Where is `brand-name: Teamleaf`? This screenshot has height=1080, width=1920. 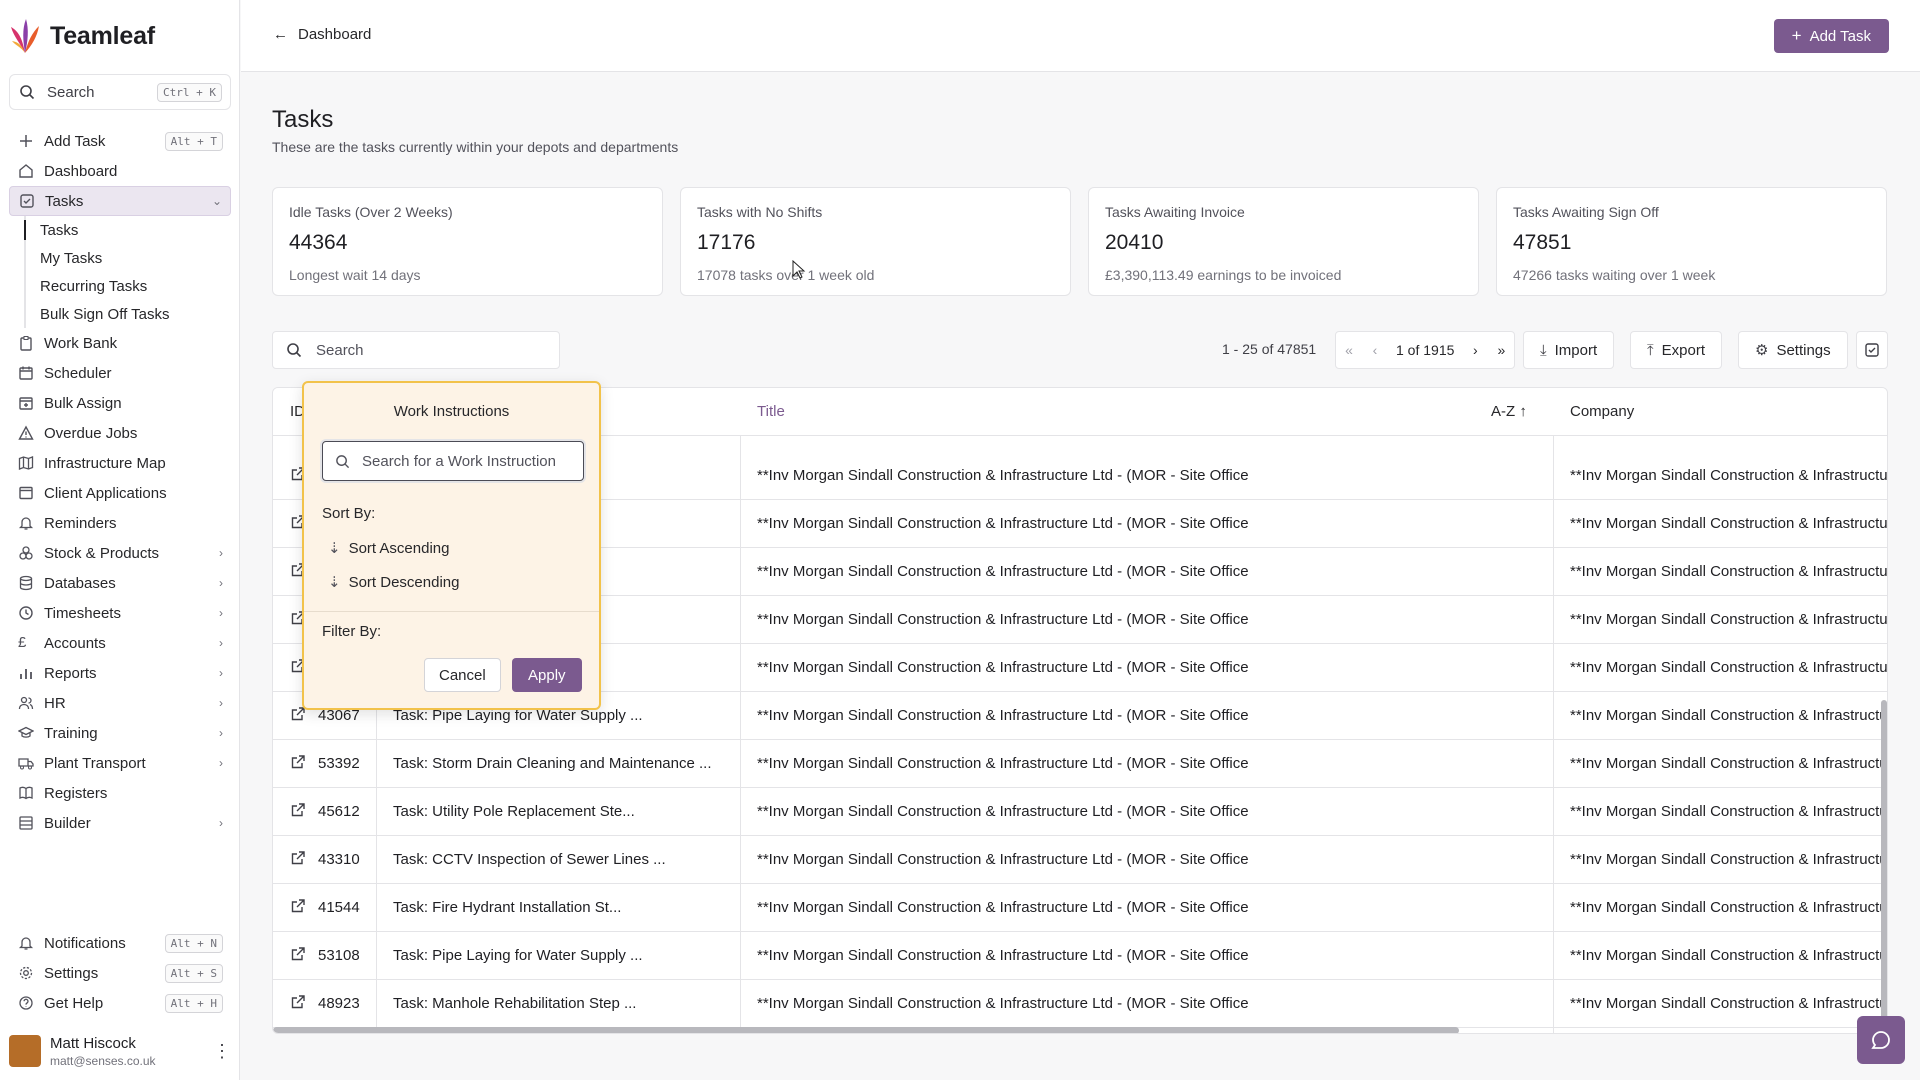
brand-name: Teamleaf is located at coordinates (102, 35).